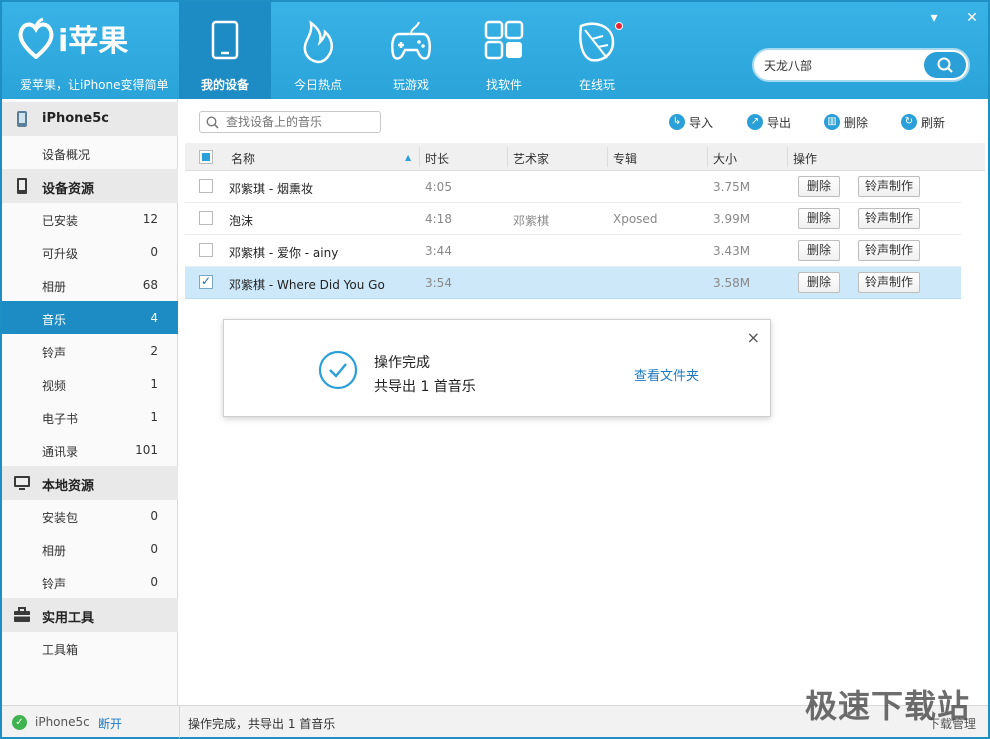  I want to click on sidebar-section-tools: 实用工具, so click(90, 615).